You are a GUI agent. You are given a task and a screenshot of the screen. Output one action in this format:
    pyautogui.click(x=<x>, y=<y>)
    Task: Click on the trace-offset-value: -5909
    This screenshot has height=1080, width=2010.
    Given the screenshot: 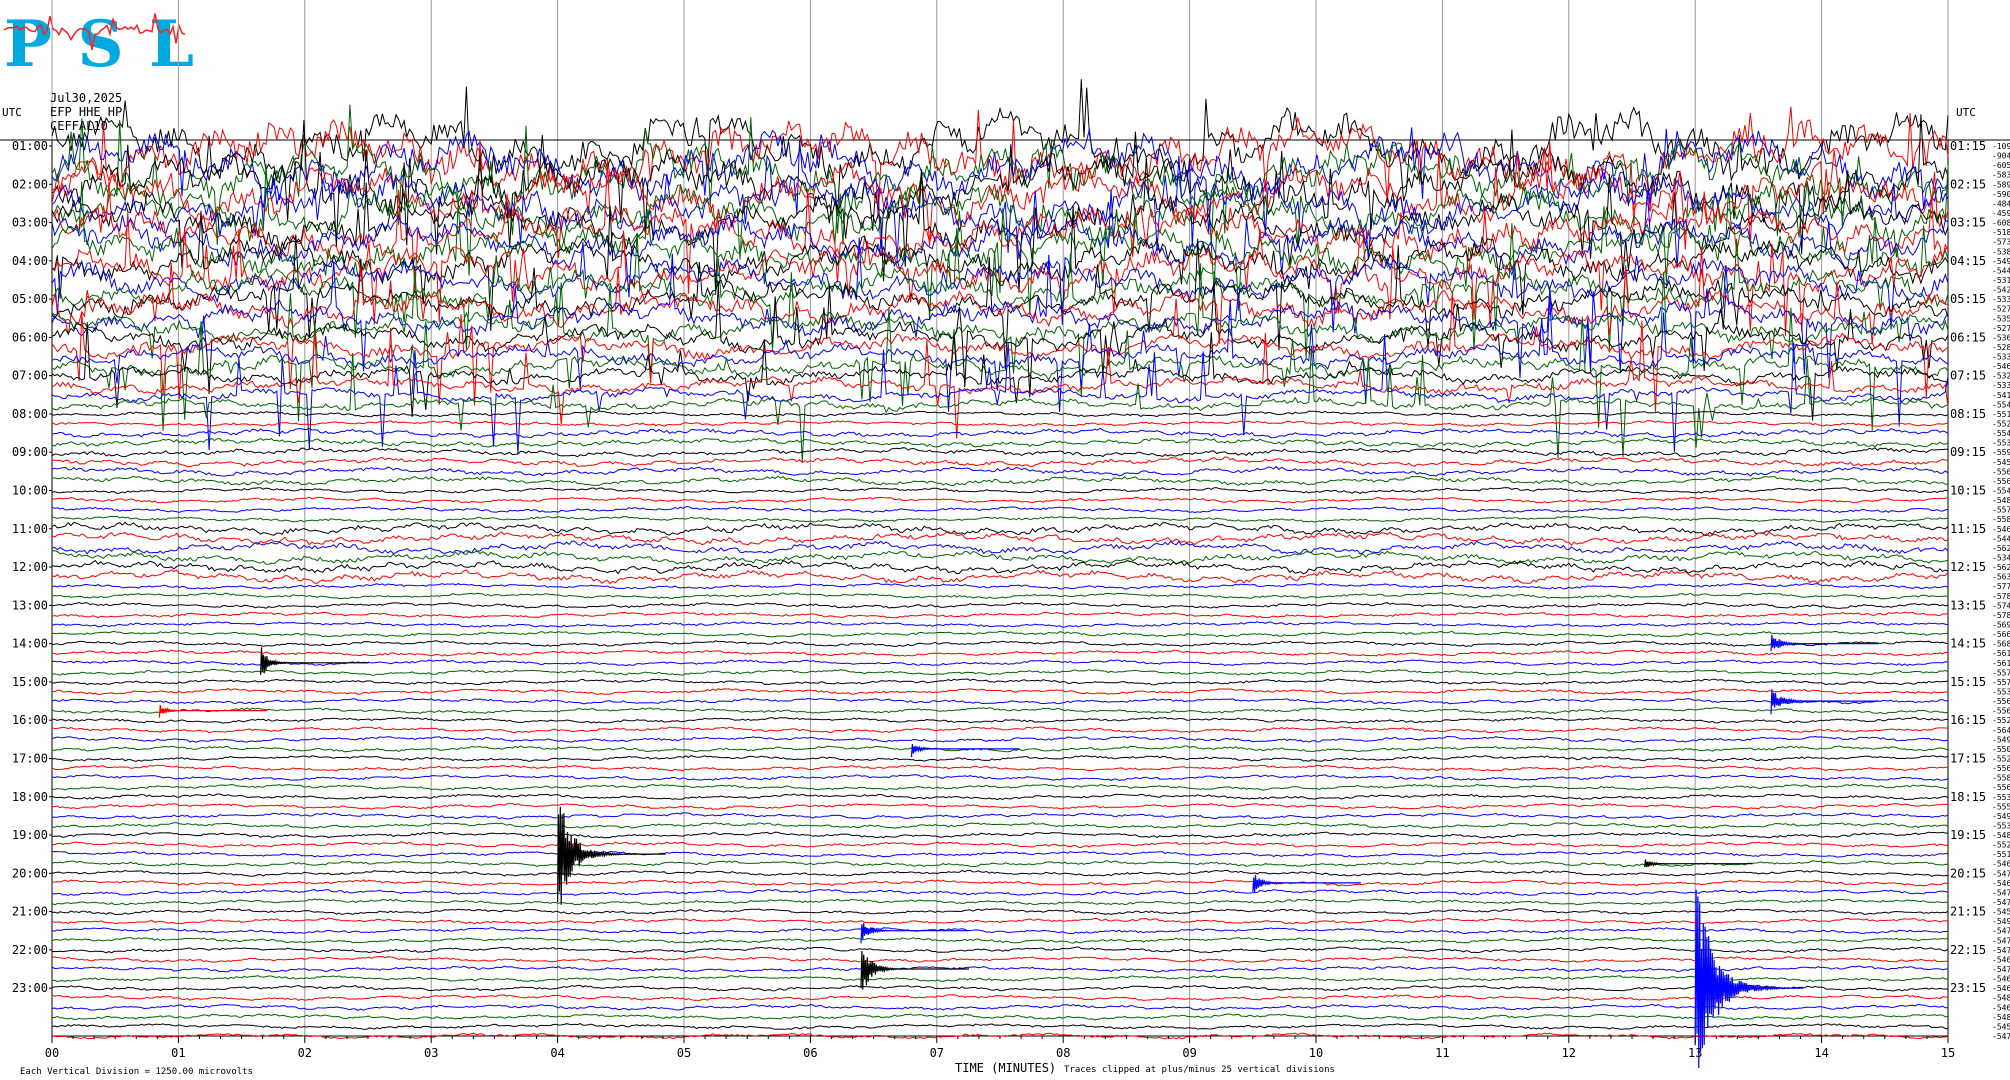 What is the action you would take?
    pyautogui.click(x=2001, y=194)
    